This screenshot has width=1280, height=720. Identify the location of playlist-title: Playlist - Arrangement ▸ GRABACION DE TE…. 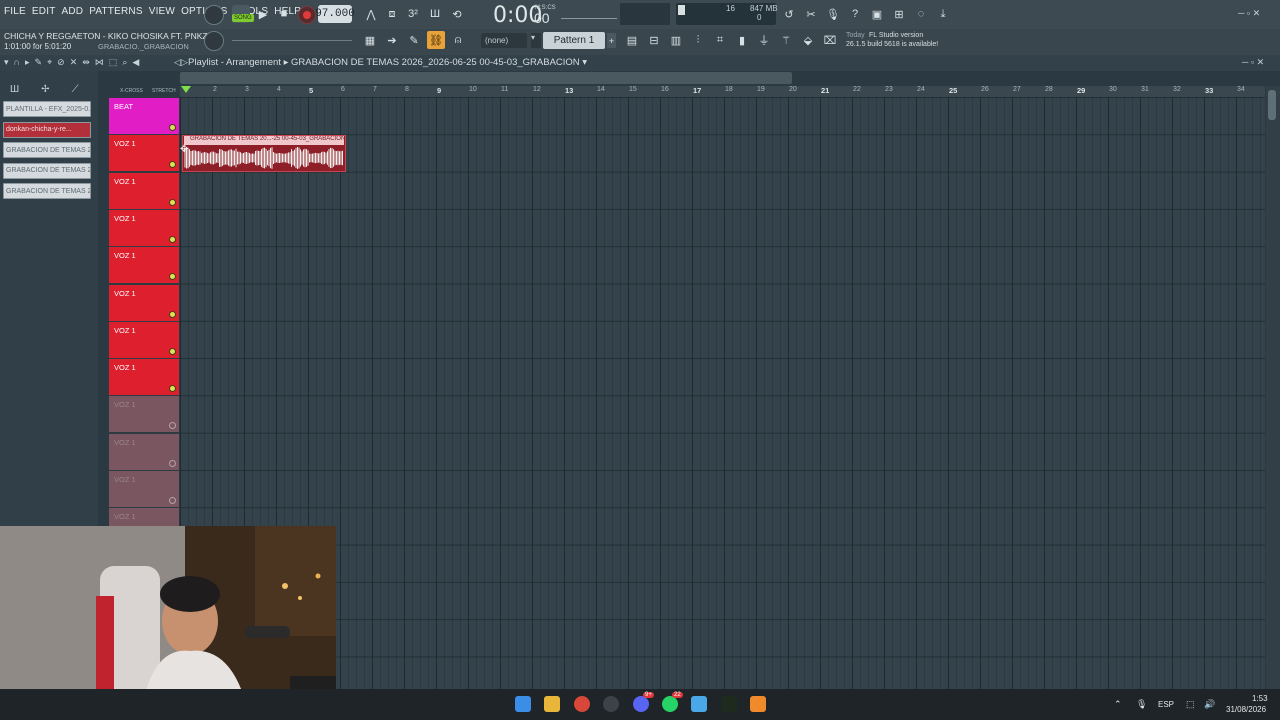
(387, 62).